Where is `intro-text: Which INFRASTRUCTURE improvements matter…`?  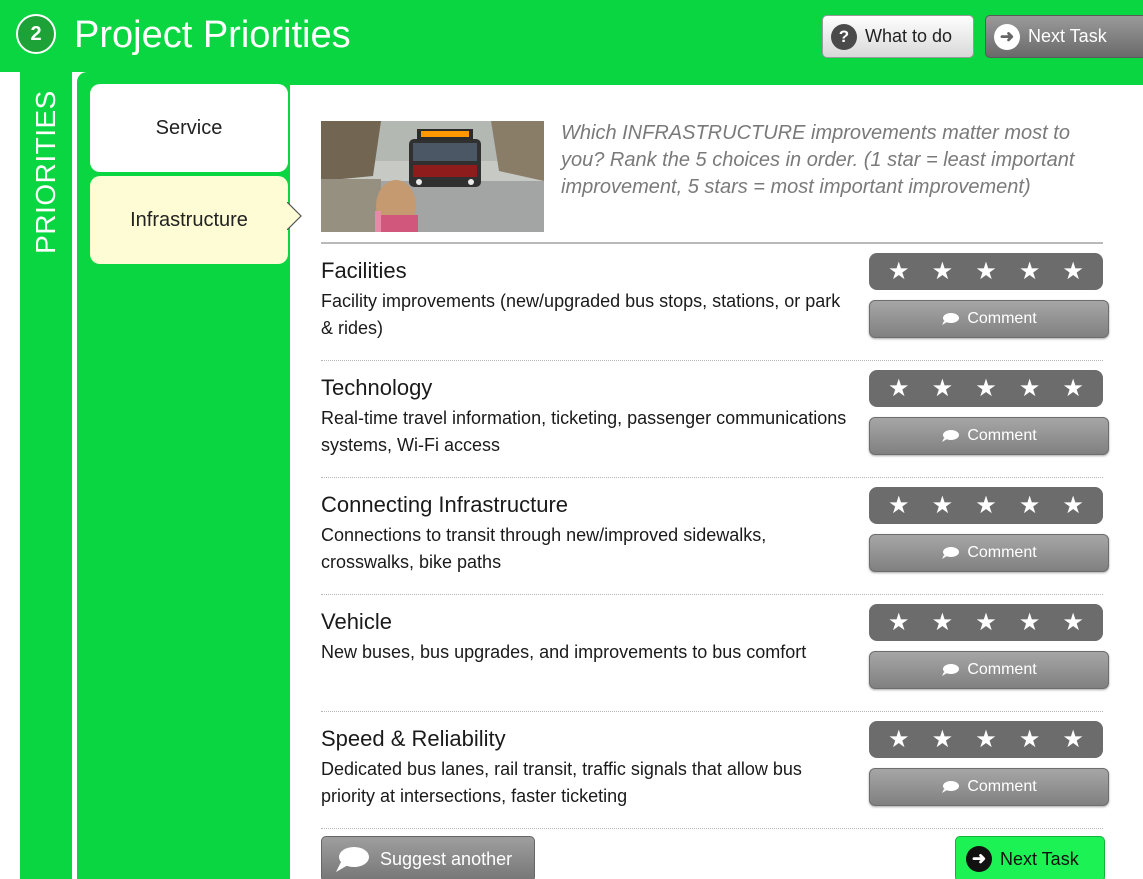 intro-text: Which INFRASTRUCTURE improvements matter… is located at coordinates (818, 160).